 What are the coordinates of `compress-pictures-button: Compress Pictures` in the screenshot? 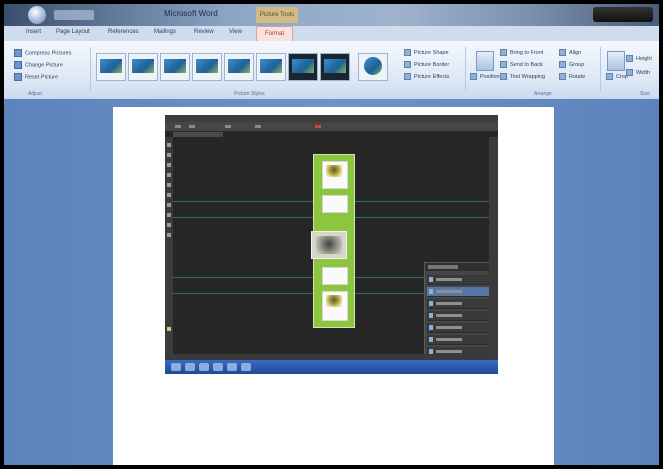 It's located at (42, 53).